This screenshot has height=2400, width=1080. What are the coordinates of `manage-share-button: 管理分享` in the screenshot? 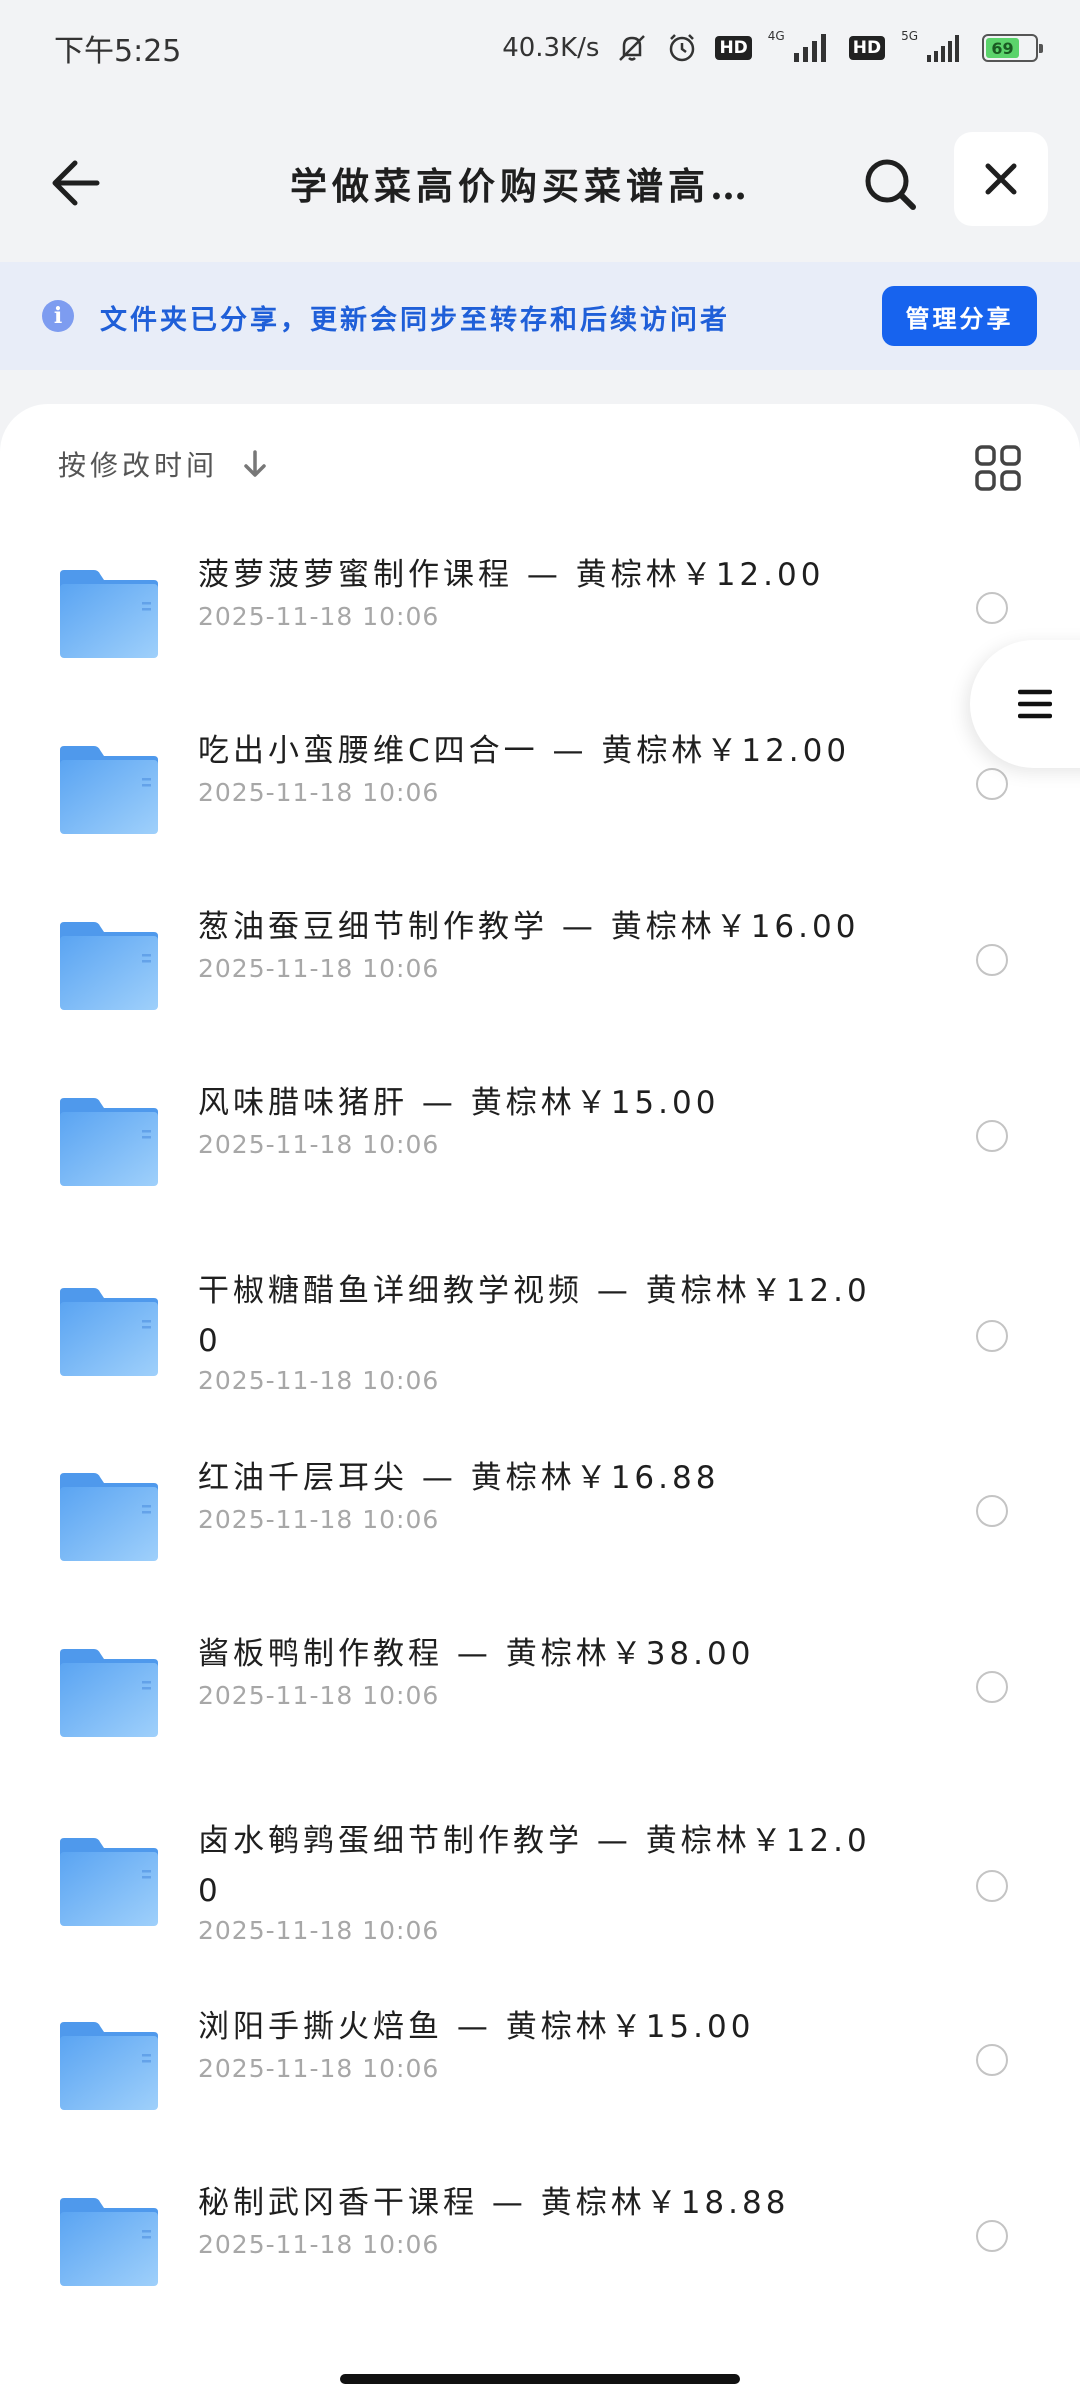 It's located at (959, 316).